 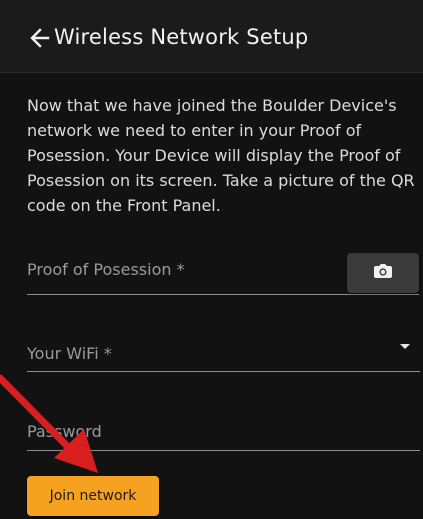 I want to click on password-field, so click(x=223, y=450).